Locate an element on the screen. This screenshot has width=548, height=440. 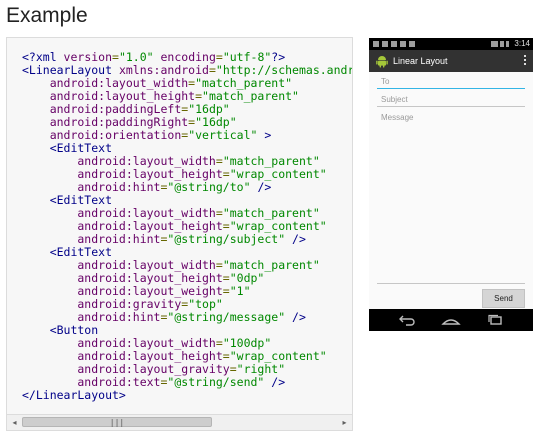
code-token: "1" is located at coordinates (240, 291).